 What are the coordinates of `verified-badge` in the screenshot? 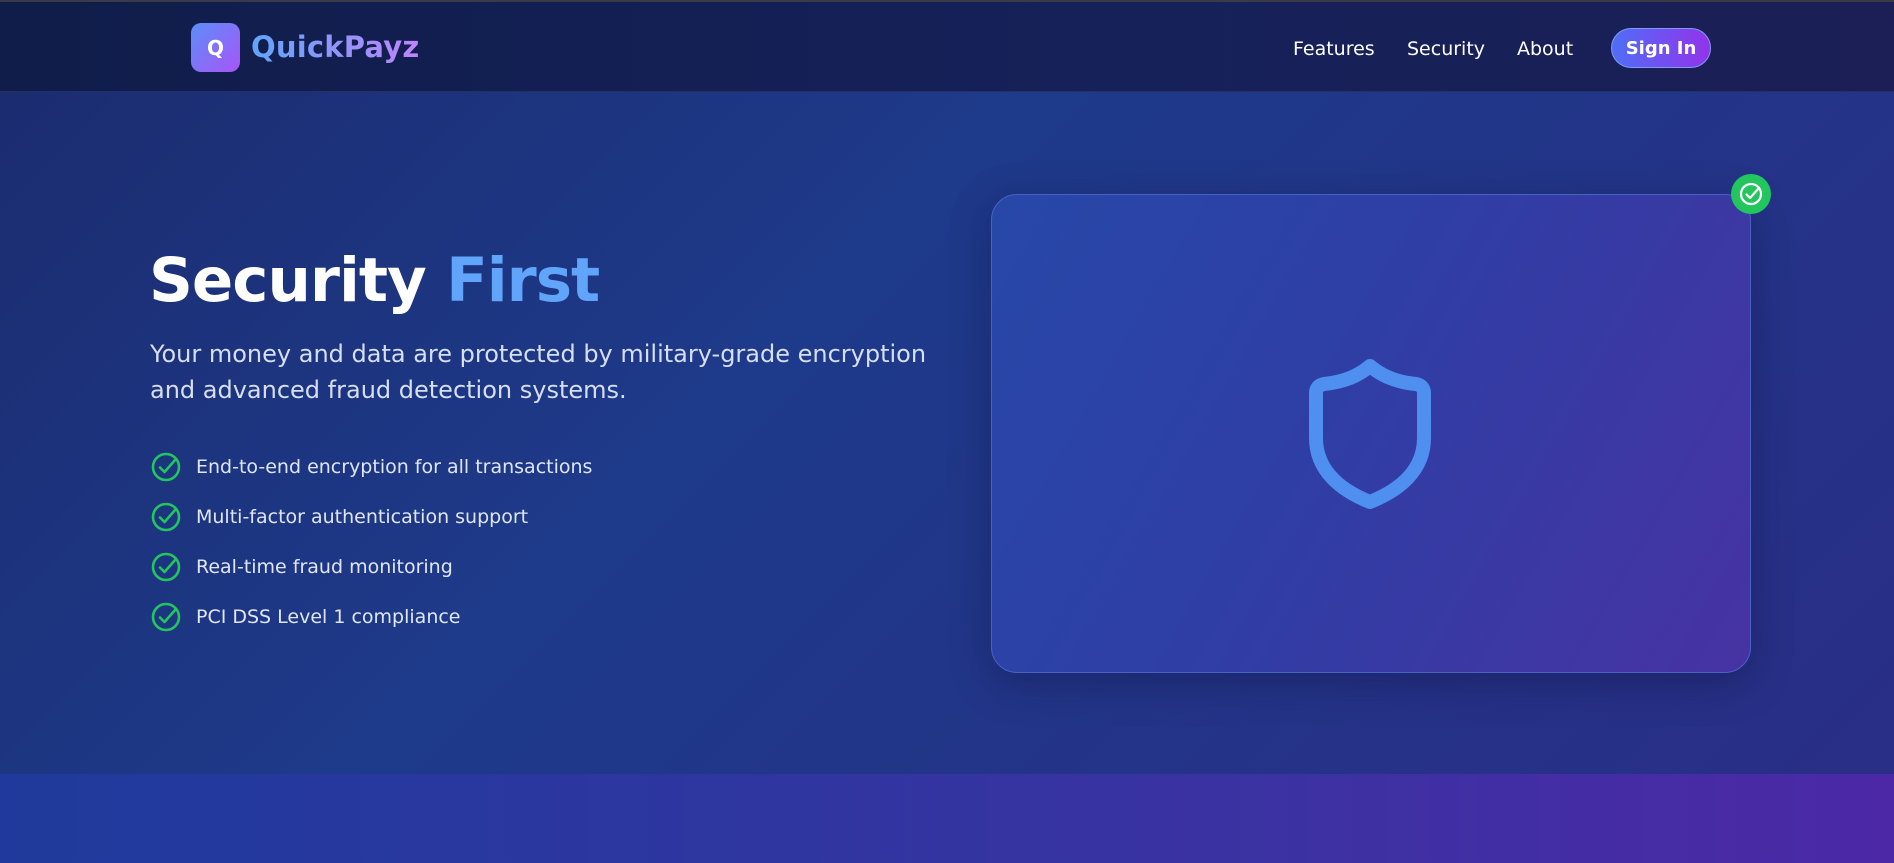 It's located at (1751, 194).